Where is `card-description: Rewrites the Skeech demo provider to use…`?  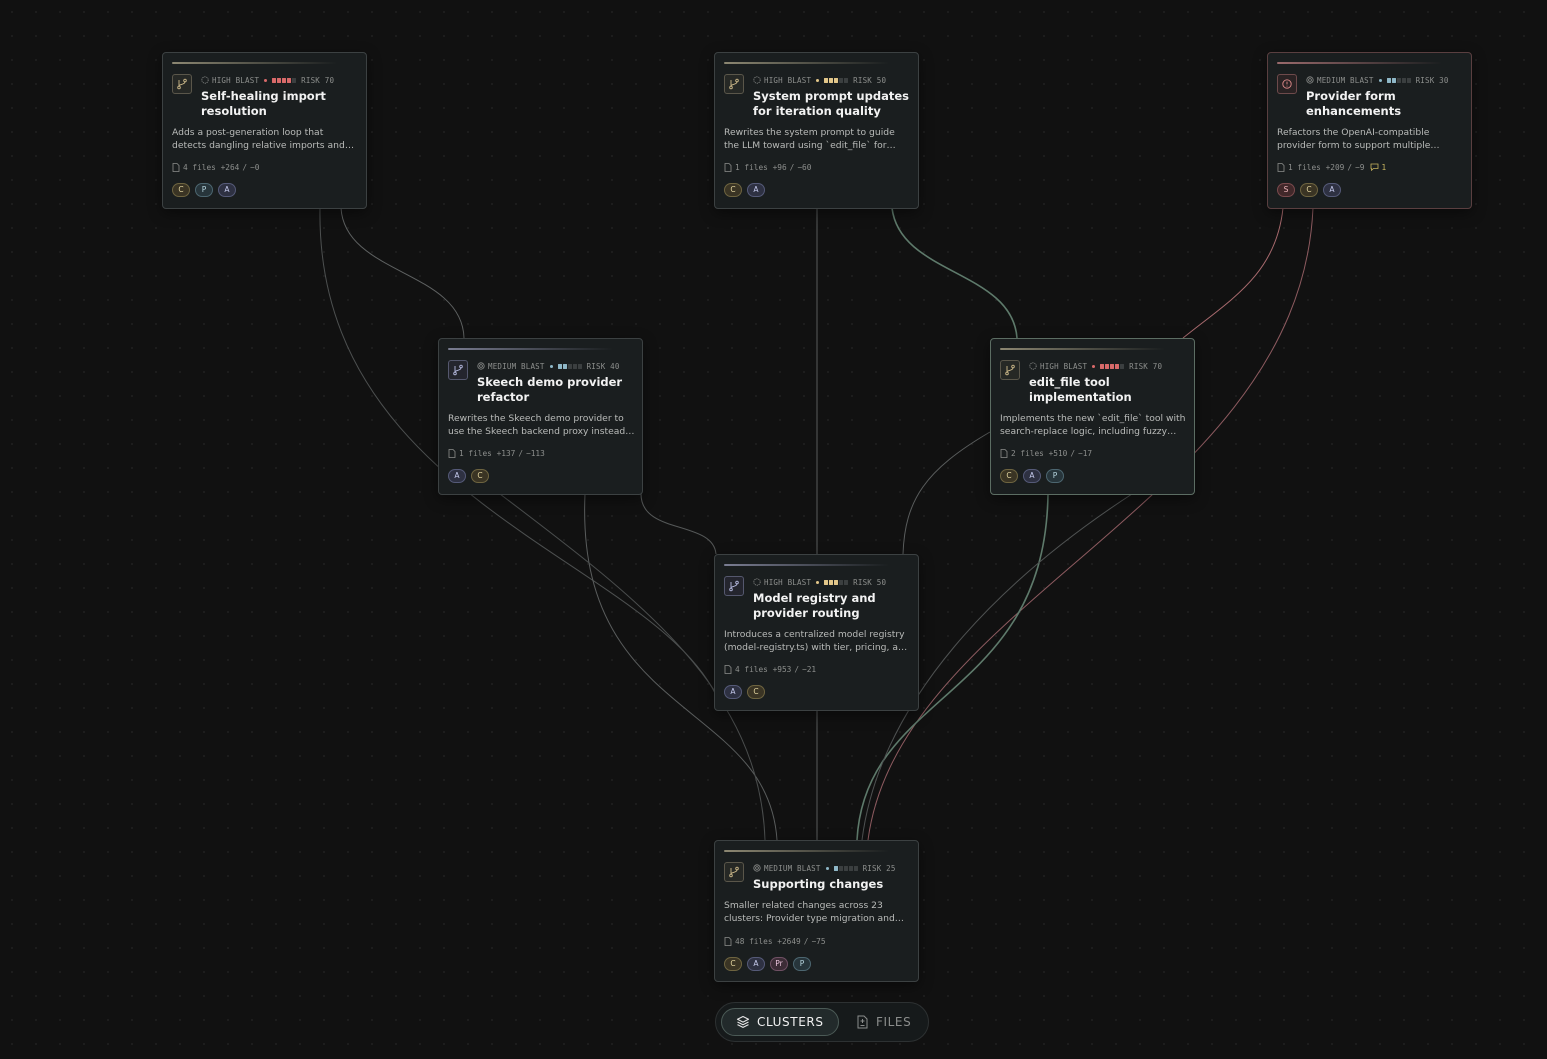
card-description: Rewrites the Skeech demo provider to use… is located at coordinates (537, 425).